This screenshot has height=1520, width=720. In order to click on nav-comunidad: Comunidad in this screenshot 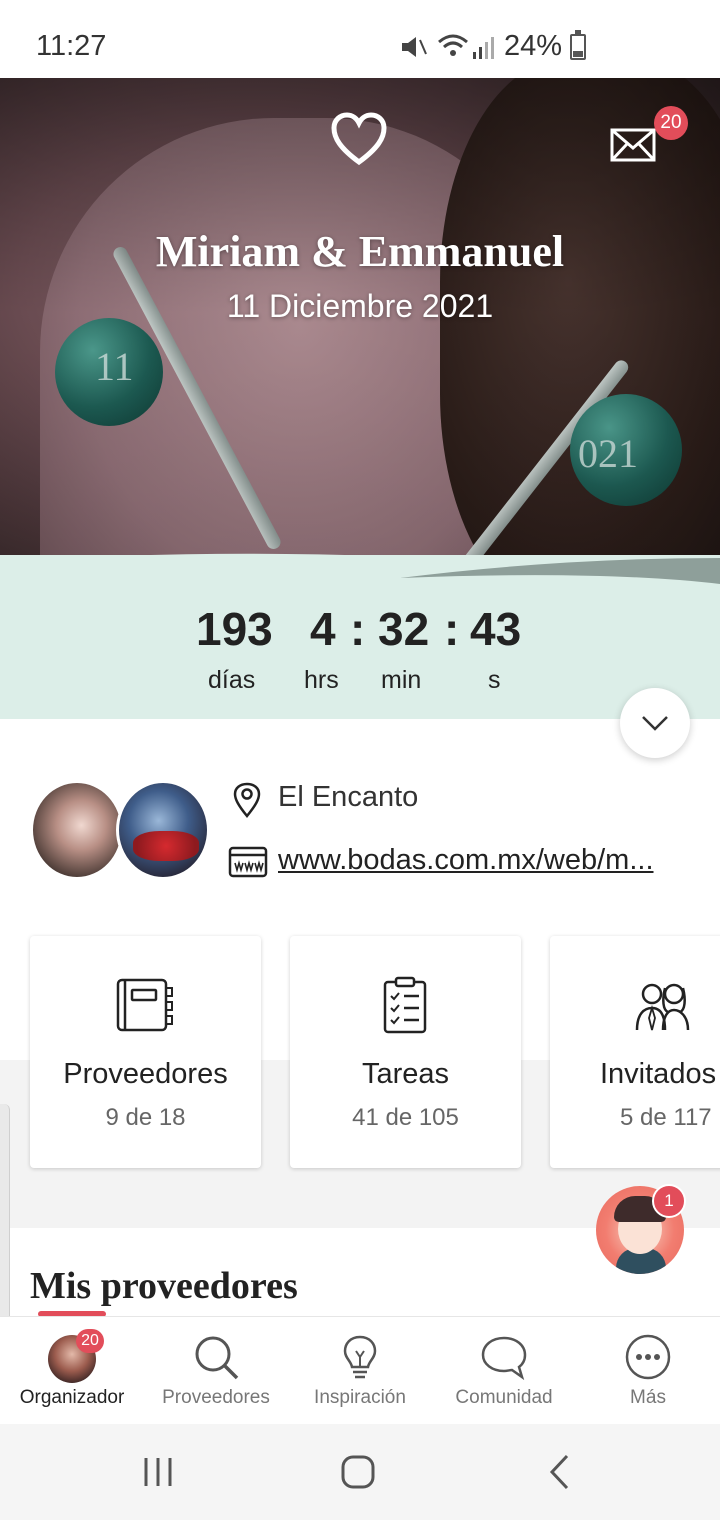, I will do `click(504, 1371)`.